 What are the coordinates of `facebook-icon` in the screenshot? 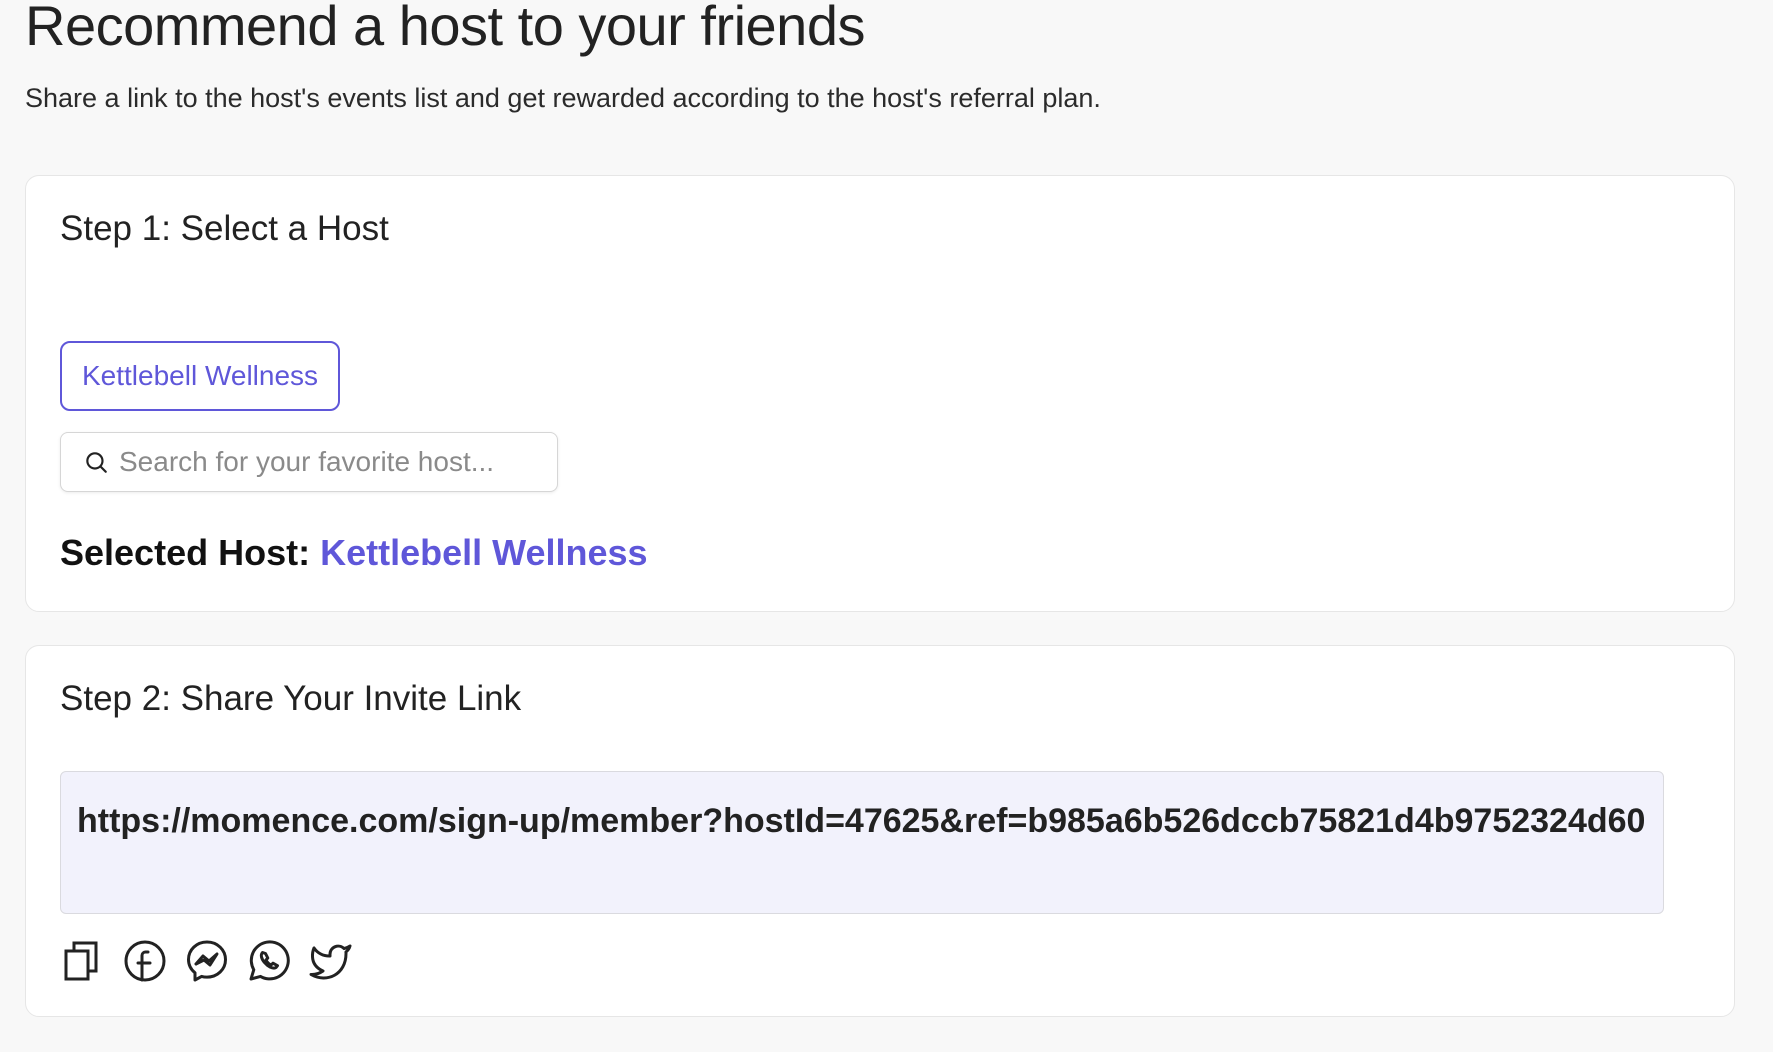 It's located at (145, 961).